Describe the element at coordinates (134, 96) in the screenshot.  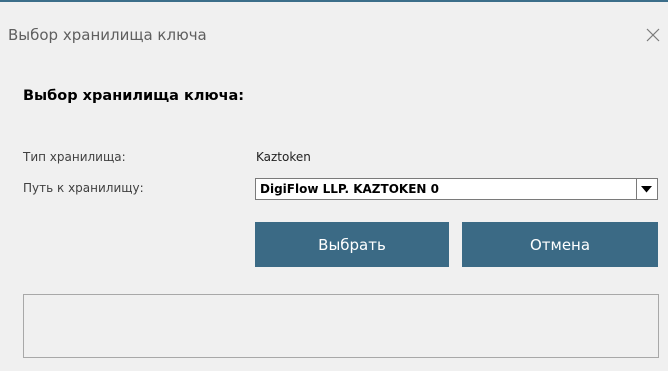
I see `dialog-heading: Выбор хранилища ключа:` at that location.